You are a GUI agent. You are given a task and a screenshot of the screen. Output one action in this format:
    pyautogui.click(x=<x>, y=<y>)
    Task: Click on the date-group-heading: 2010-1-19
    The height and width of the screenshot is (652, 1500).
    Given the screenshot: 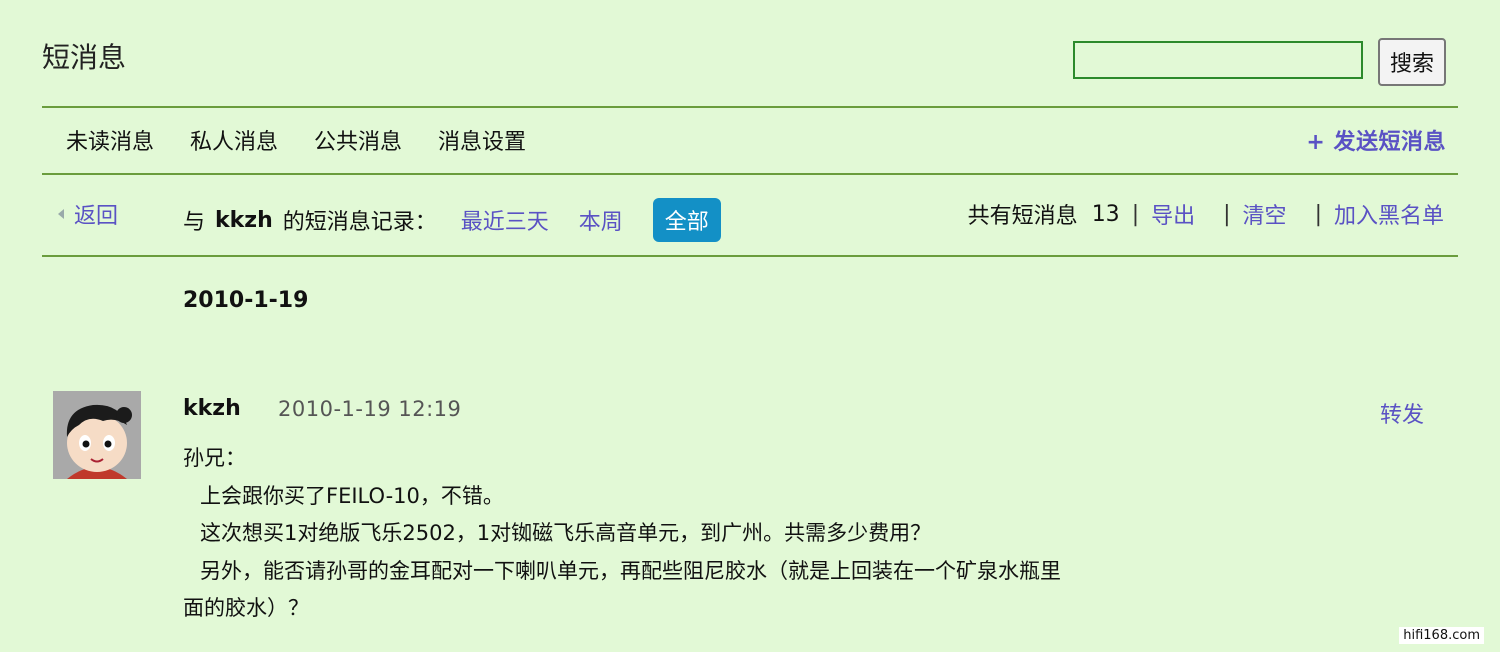 What is the action you would take?
    pyautogui.click(x=246, y=300)
    